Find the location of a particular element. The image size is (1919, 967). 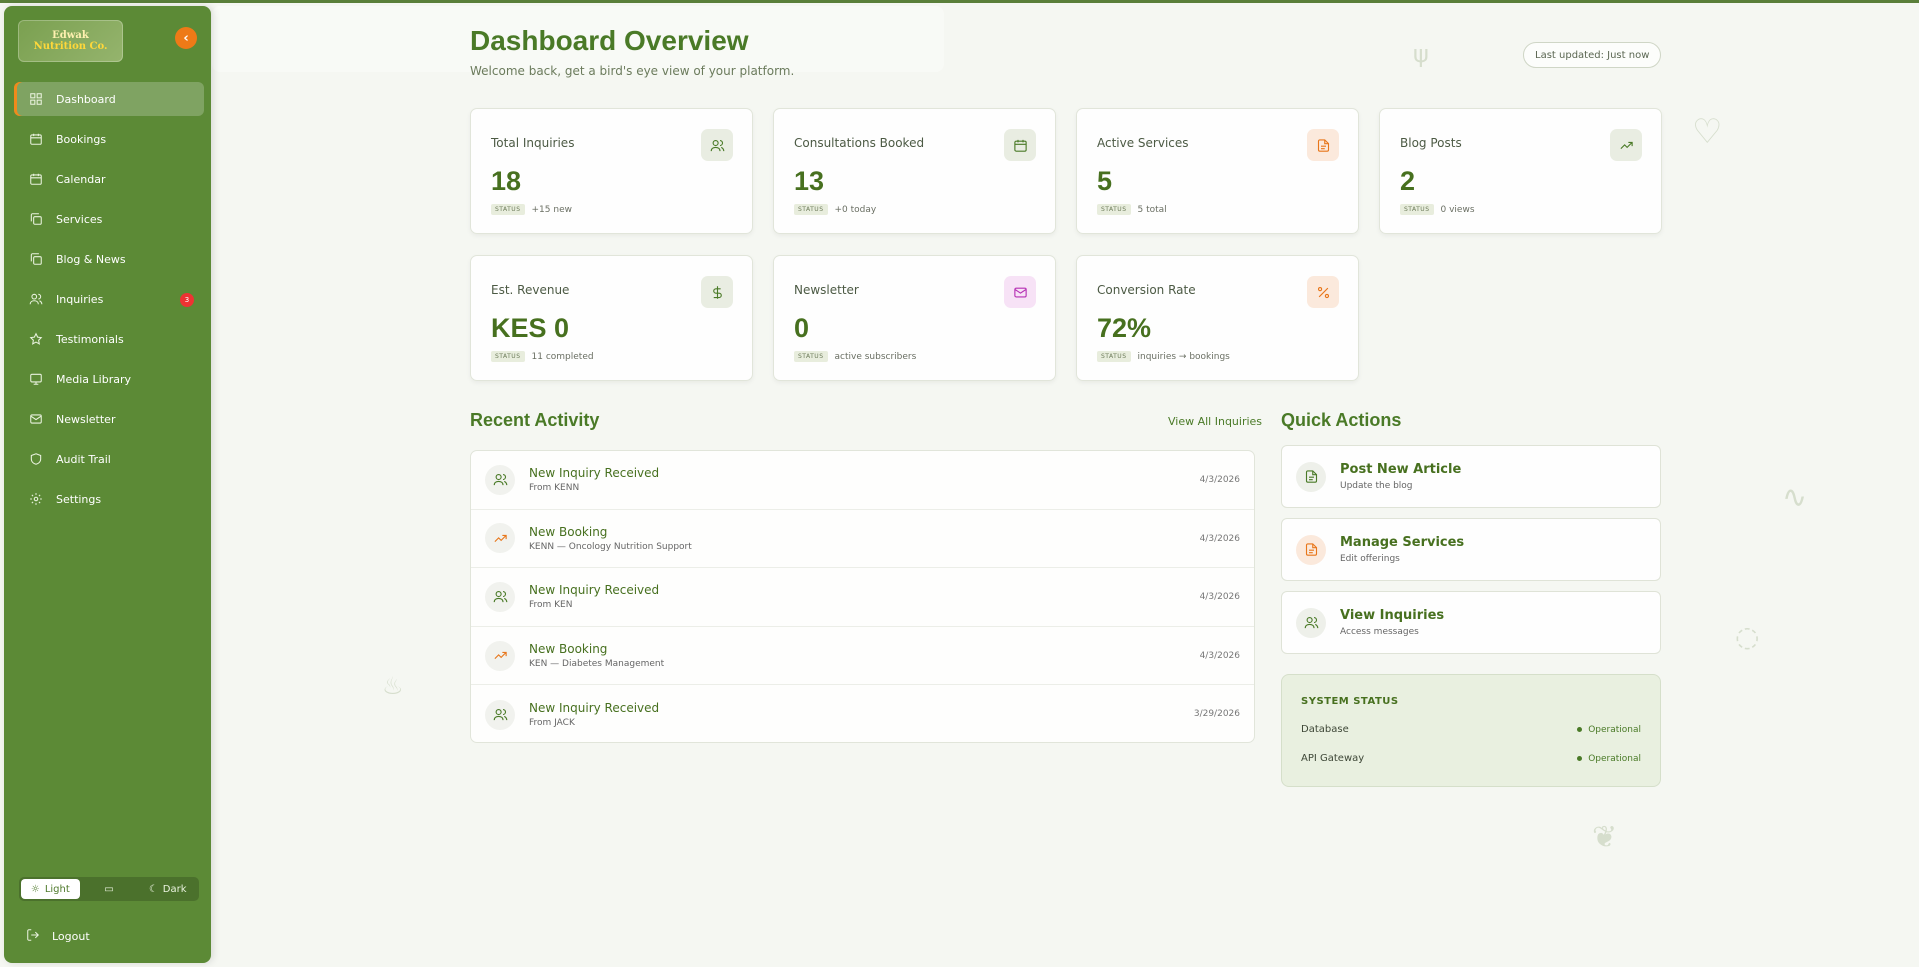

stat-card-est-revenue: Est. Revenue KES 0 STATUS 11 completed is located at coordinates (611, 318).